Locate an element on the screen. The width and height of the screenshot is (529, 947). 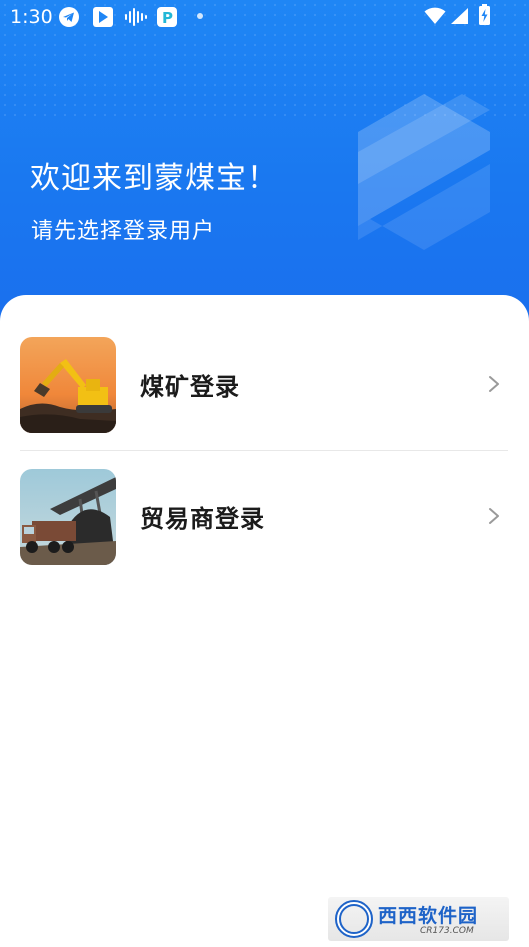
status-bar: 1:30 P is located at coordinates (264, 17).